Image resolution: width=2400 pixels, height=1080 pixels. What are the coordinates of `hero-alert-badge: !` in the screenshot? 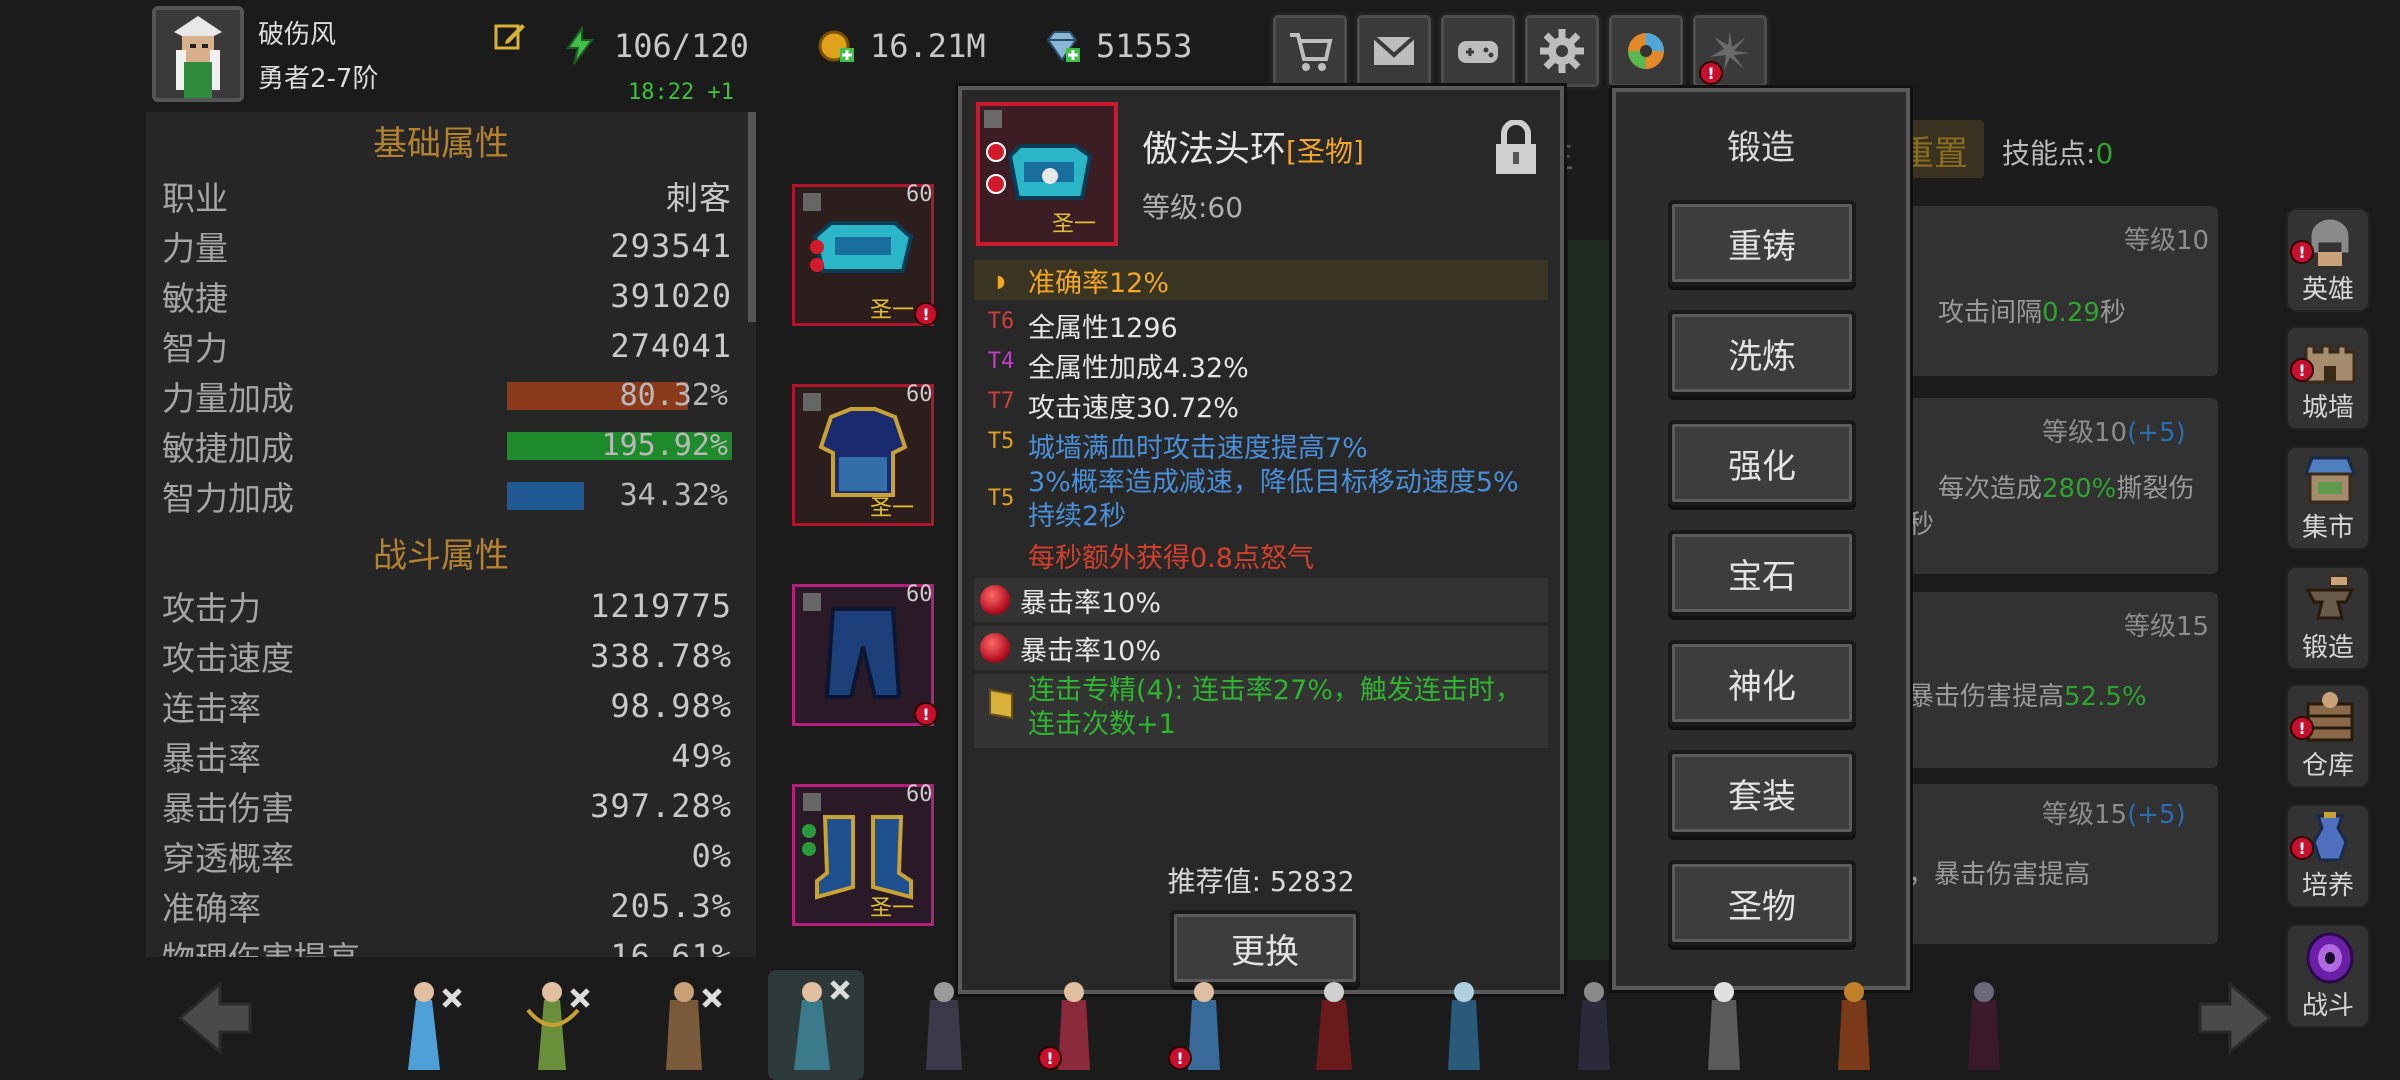 It's located at (1180, 1058).